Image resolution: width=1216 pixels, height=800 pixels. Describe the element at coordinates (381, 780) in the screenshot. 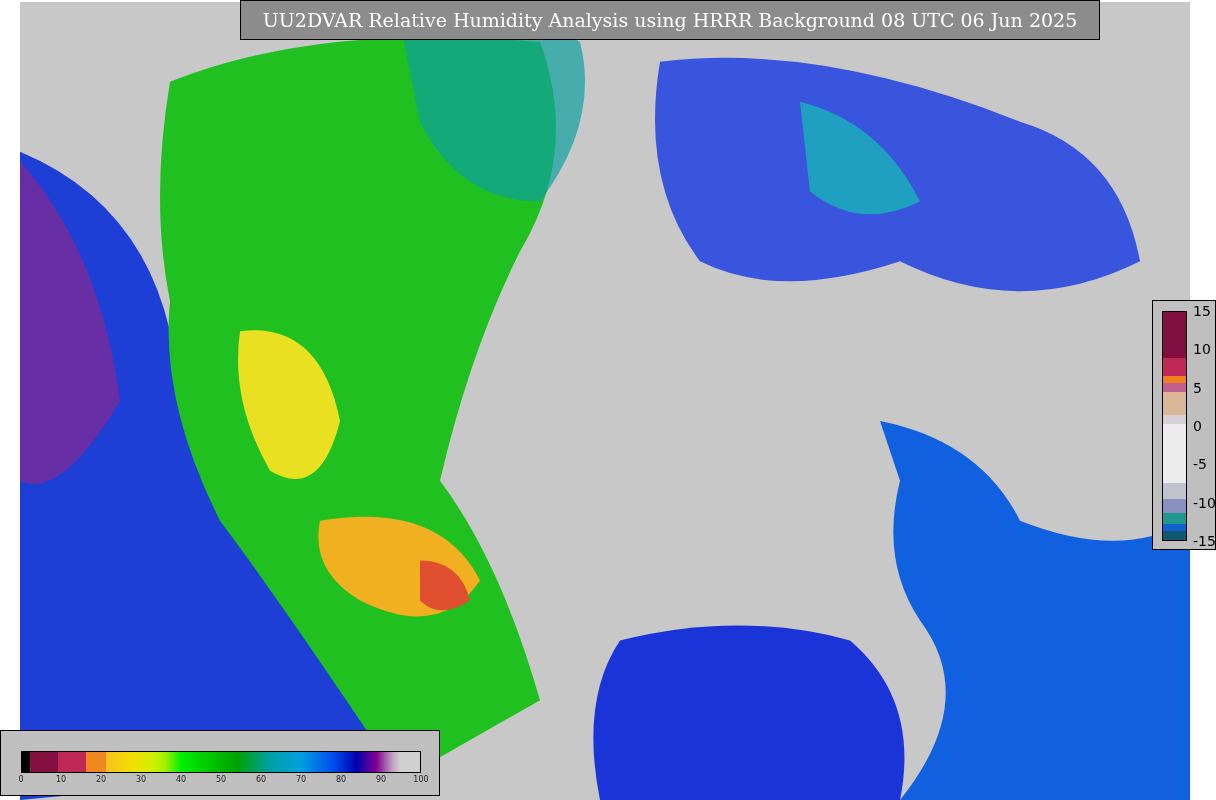

I see `colorbar-tick-label: 90` at that location.